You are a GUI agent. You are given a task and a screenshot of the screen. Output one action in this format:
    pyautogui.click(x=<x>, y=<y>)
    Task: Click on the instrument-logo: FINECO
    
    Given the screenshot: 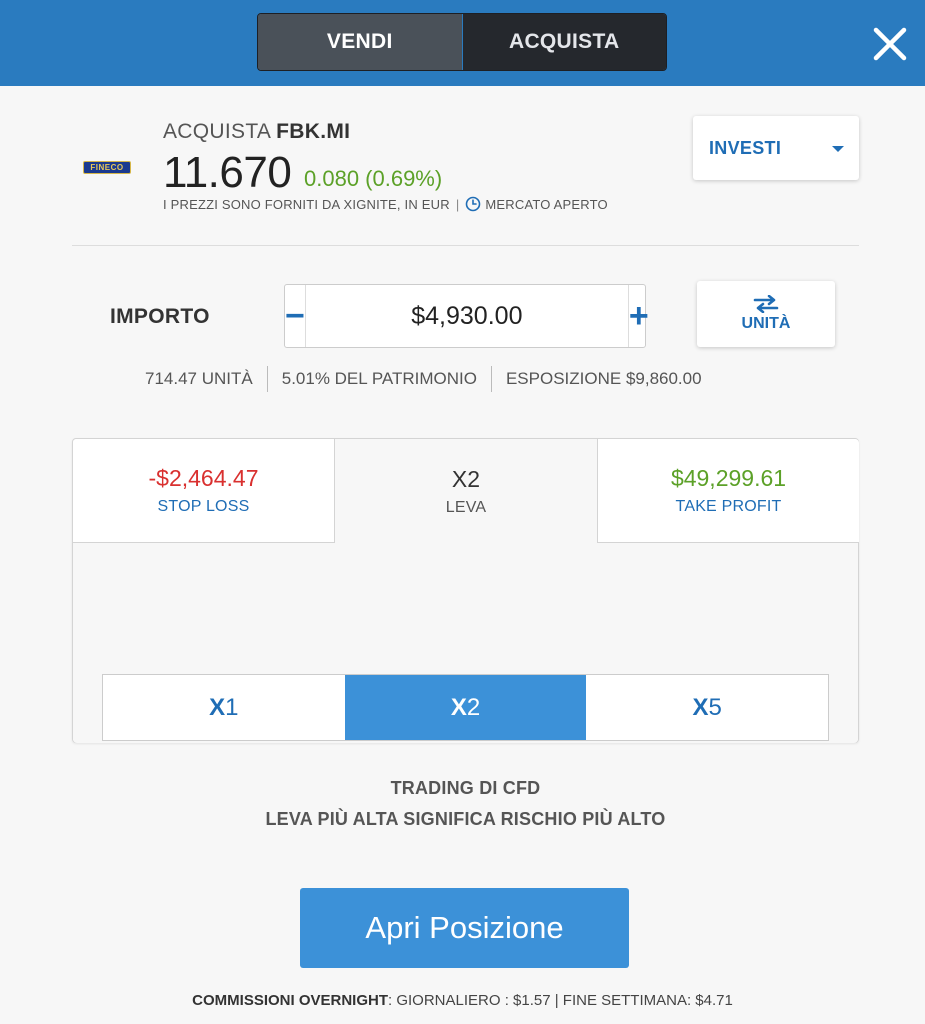 What is the action you would take?
    pyautogui.click(x=107, y=167)
    